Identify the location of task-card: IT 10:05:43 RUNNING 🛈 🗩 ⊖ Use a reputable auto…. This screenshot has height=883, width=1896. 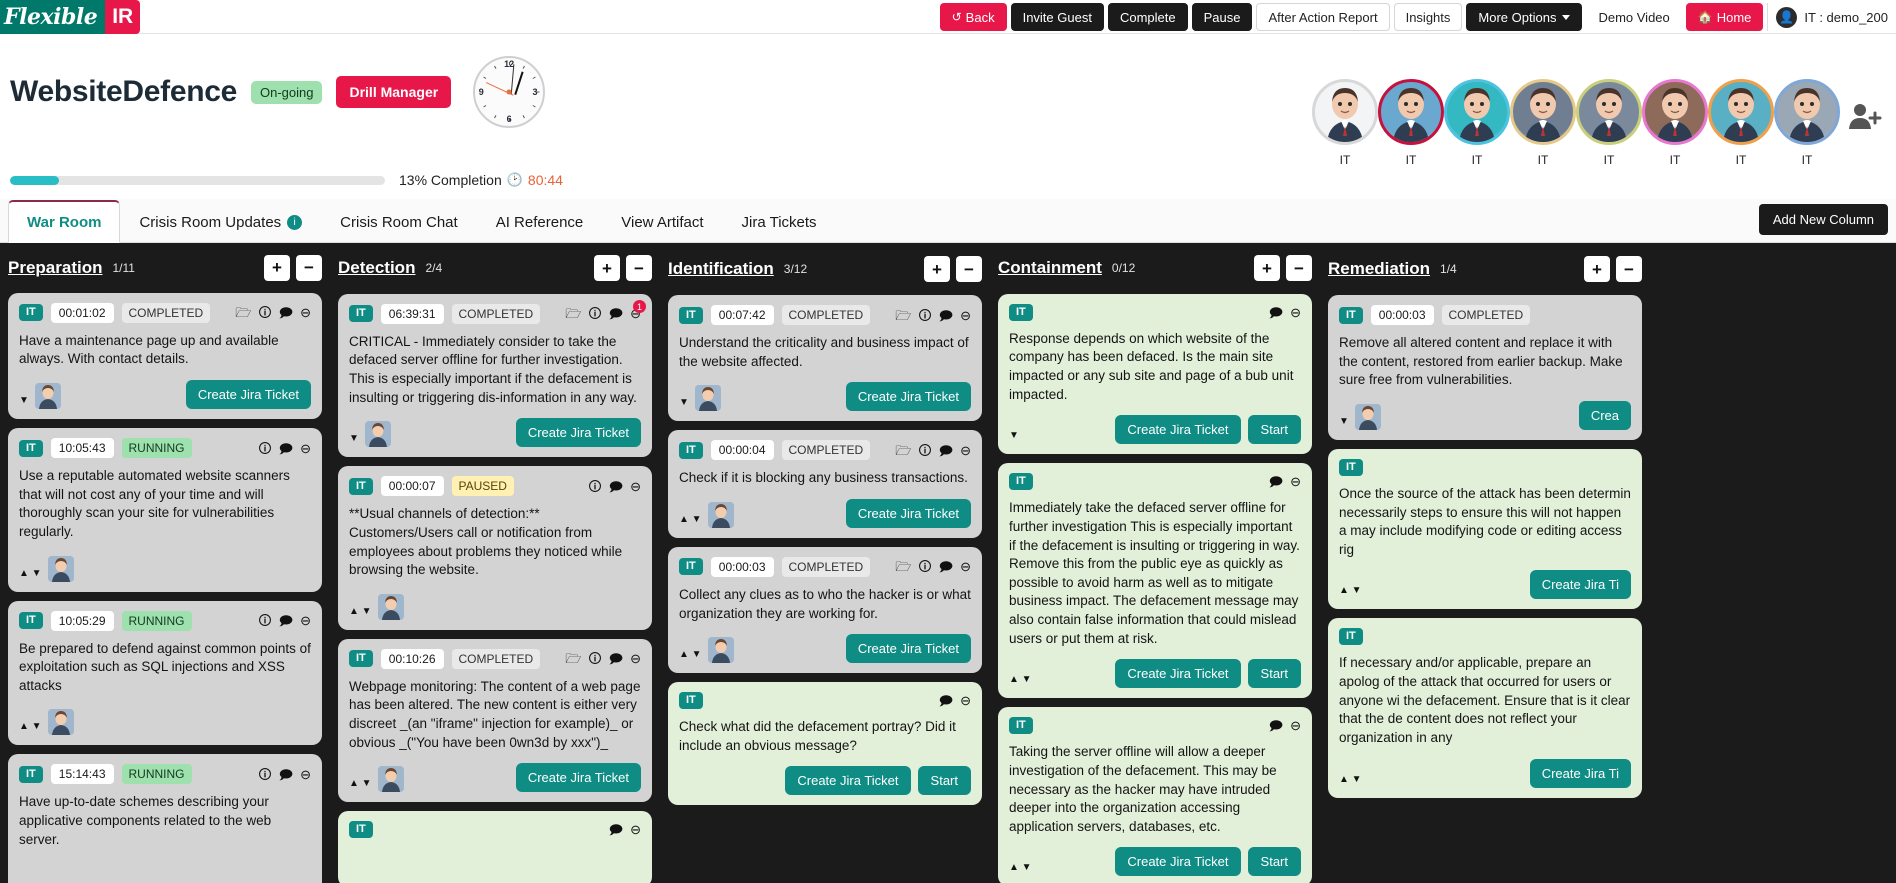
(165, 510).